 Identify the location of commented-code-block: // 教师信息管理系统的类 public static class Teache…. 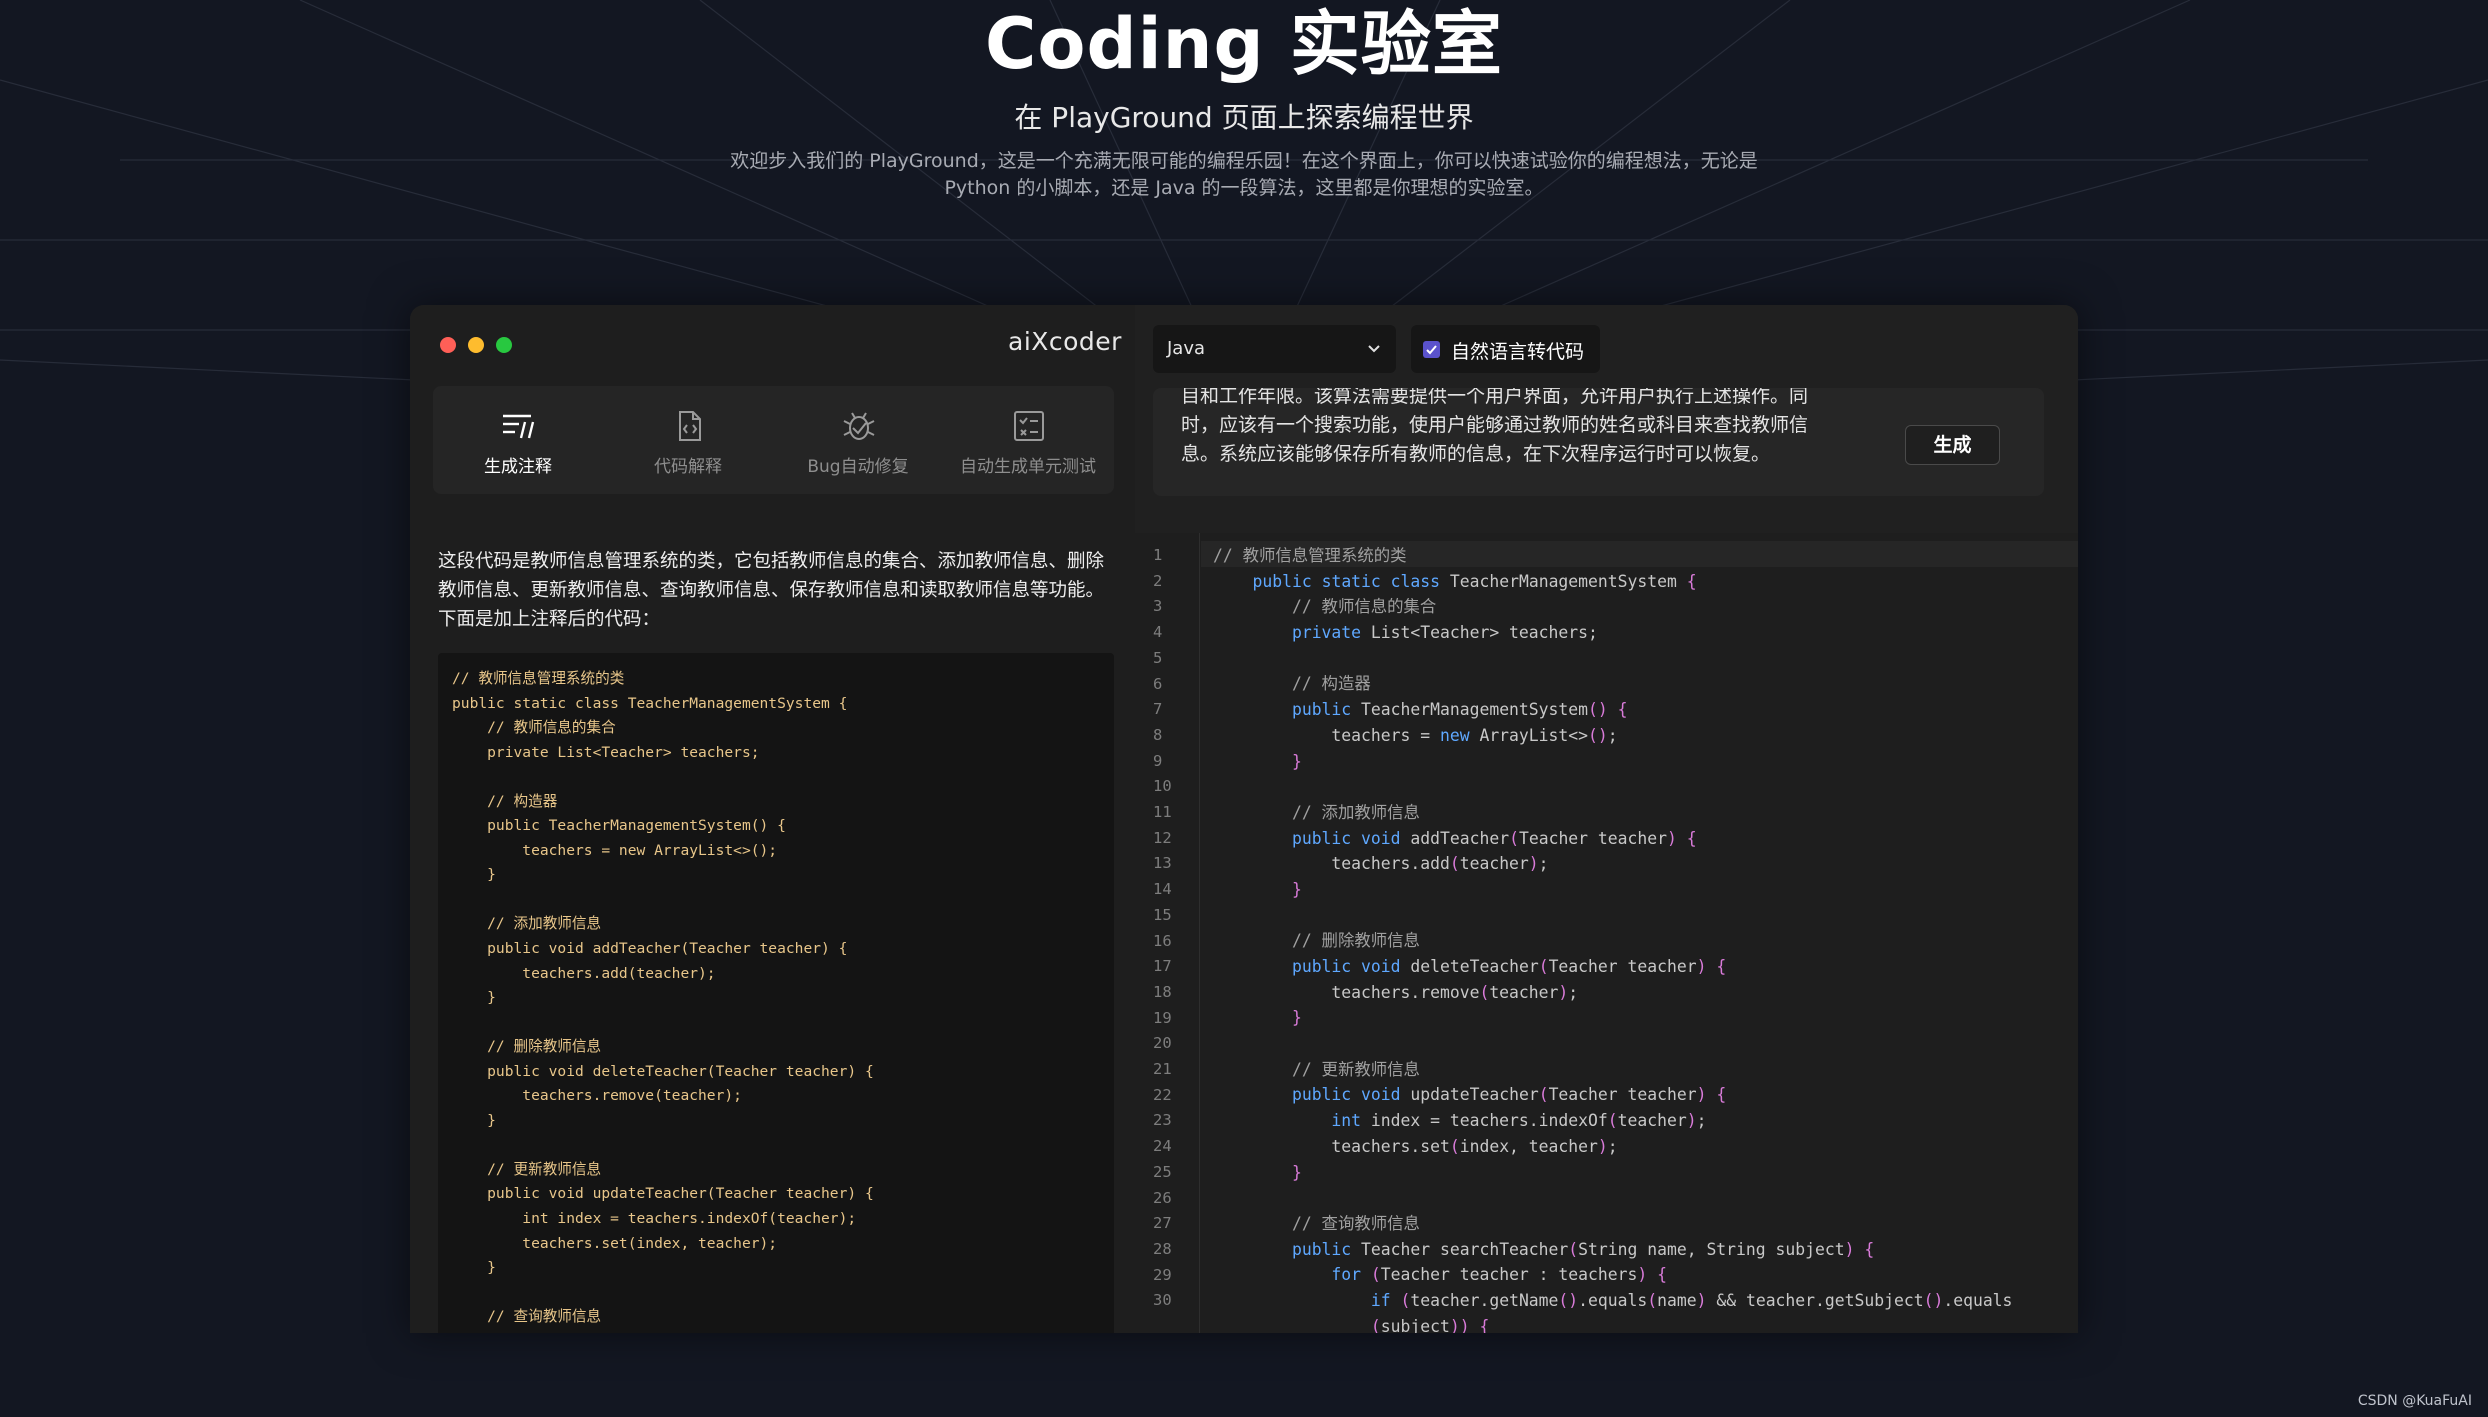
(776, 993).